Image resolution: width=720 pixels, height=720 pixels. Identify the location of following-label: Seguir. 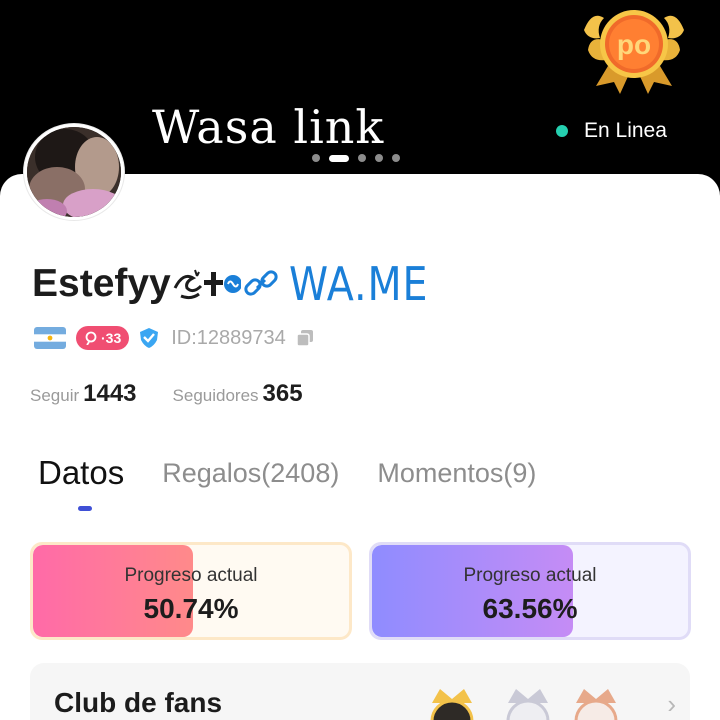
(54, 396).